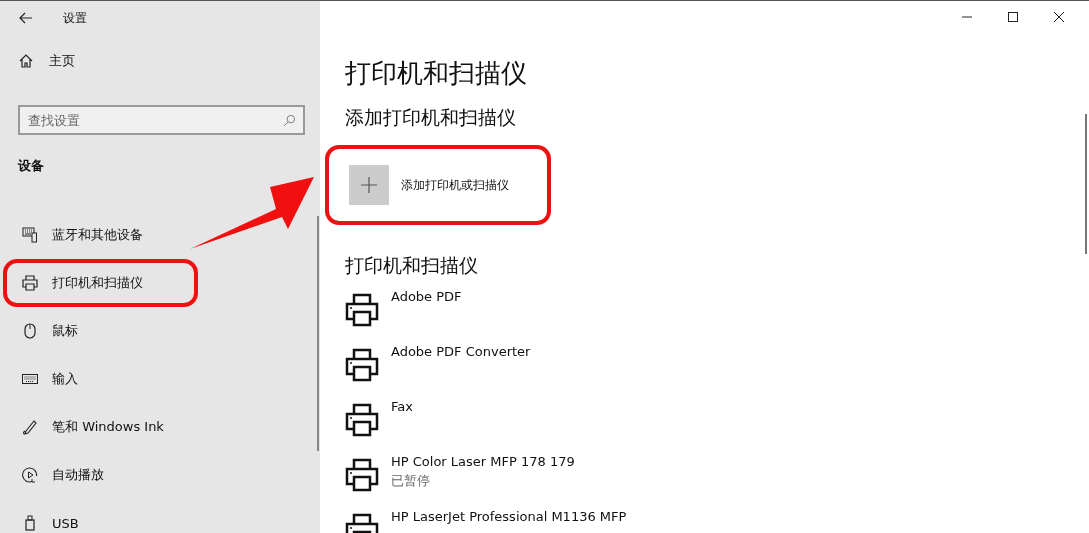 The height and width of the screenshot is (533, 1089). Describe the element at coordinates (100, 475) in the screenshot. I see `nav-item: 自动播放` at that location.